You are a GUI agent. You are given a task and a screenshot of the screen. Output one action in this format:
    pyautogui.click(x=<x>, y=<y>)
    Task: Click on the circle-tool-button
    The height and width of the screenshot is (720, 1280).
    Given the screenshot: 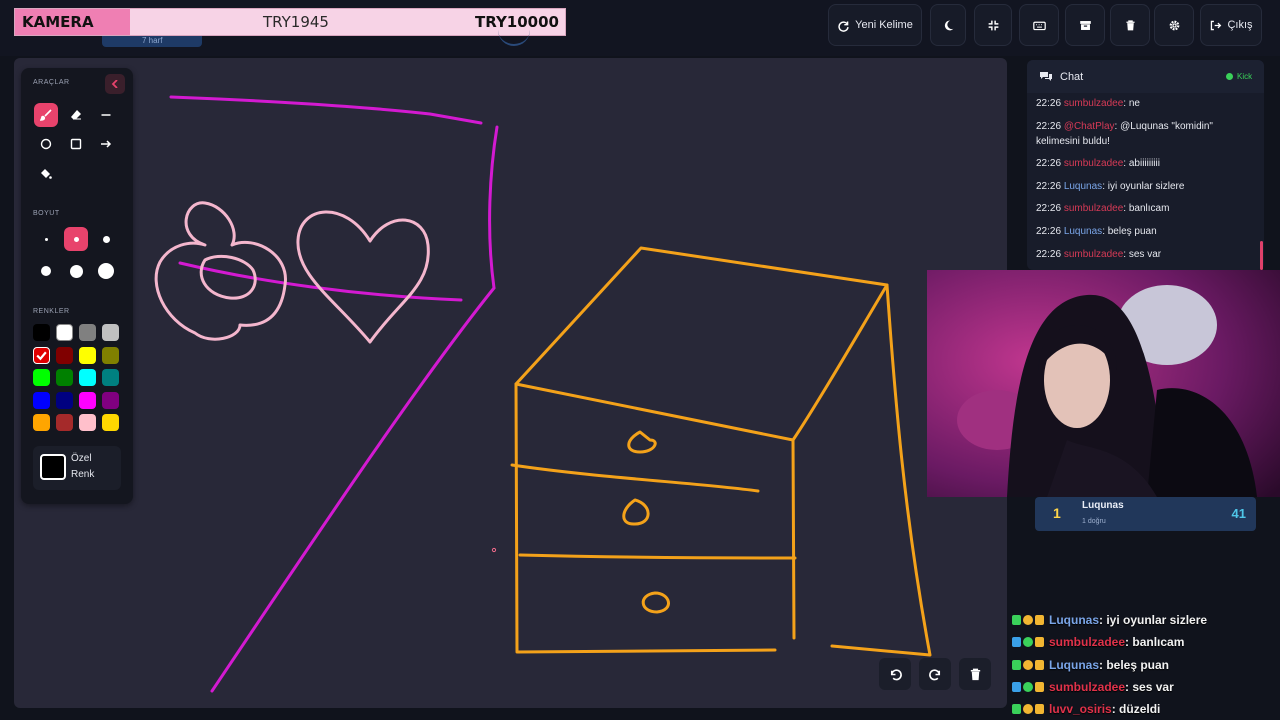 What is the action you would take?
    pyautogui.click(x=46, y=144)
    